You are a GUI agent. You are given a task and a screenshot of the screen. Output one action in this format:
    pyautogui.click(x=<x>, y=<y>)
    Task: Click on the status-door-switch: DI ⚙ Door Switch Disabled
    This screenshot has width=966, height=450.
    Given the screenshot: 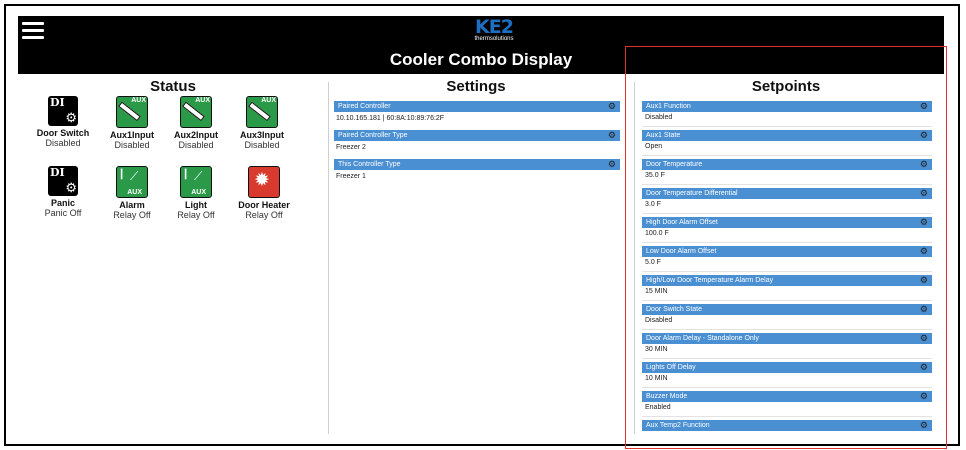 What is the action you would take?
    pyautogui.click(x=63, y=122)
    